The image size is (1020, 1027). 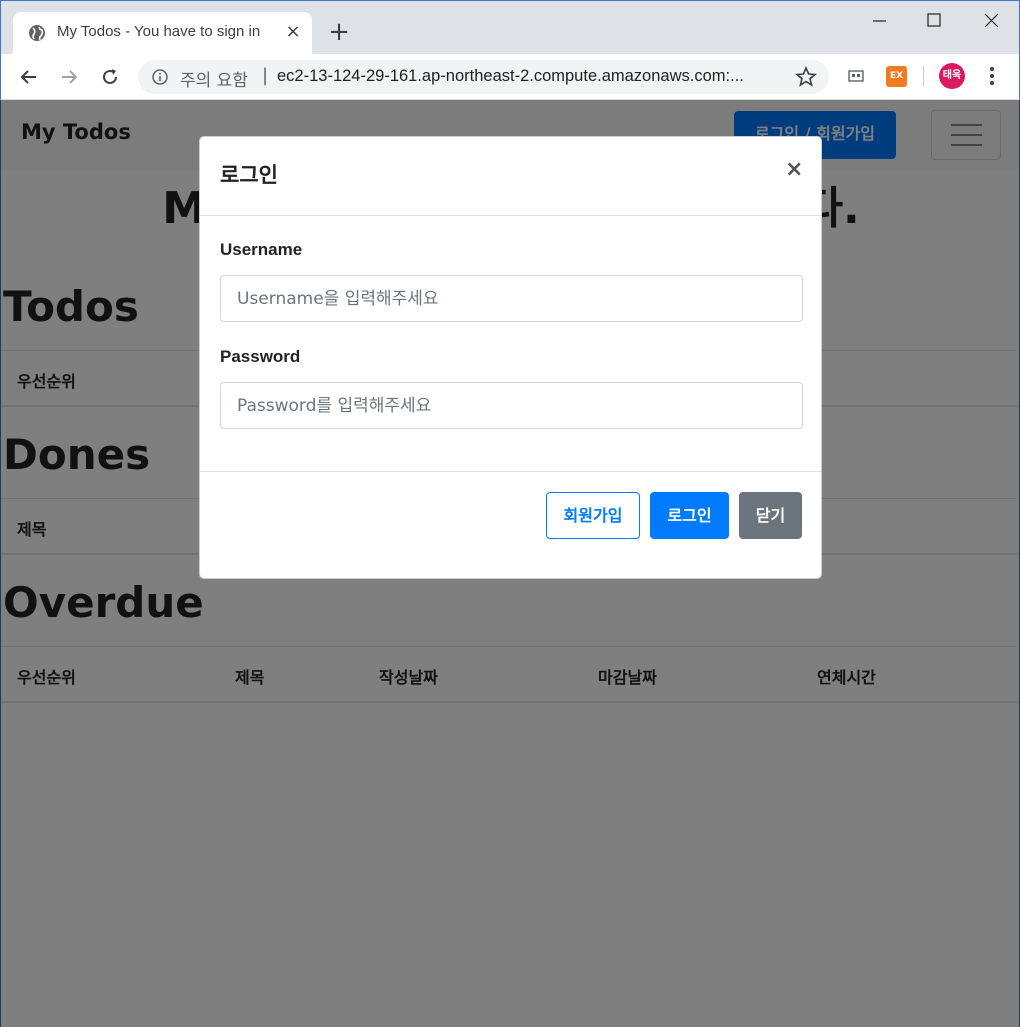 I want to click on forward-arrow-icon, so click(x=69, y=77).